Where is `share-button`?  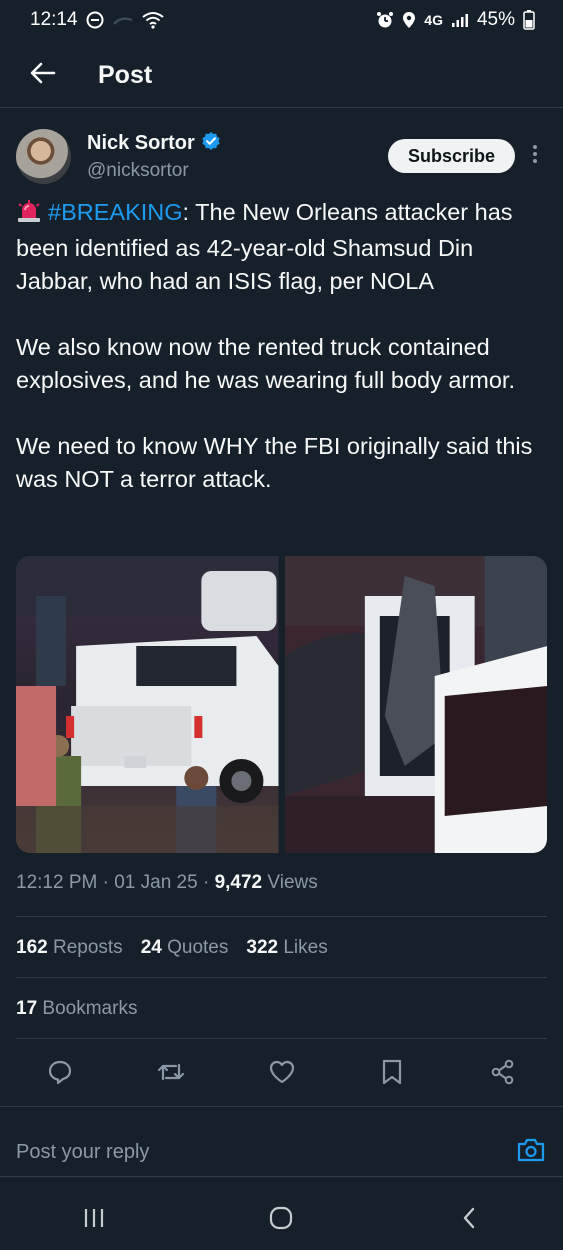
share-button is located at coordinates (503, 1074).